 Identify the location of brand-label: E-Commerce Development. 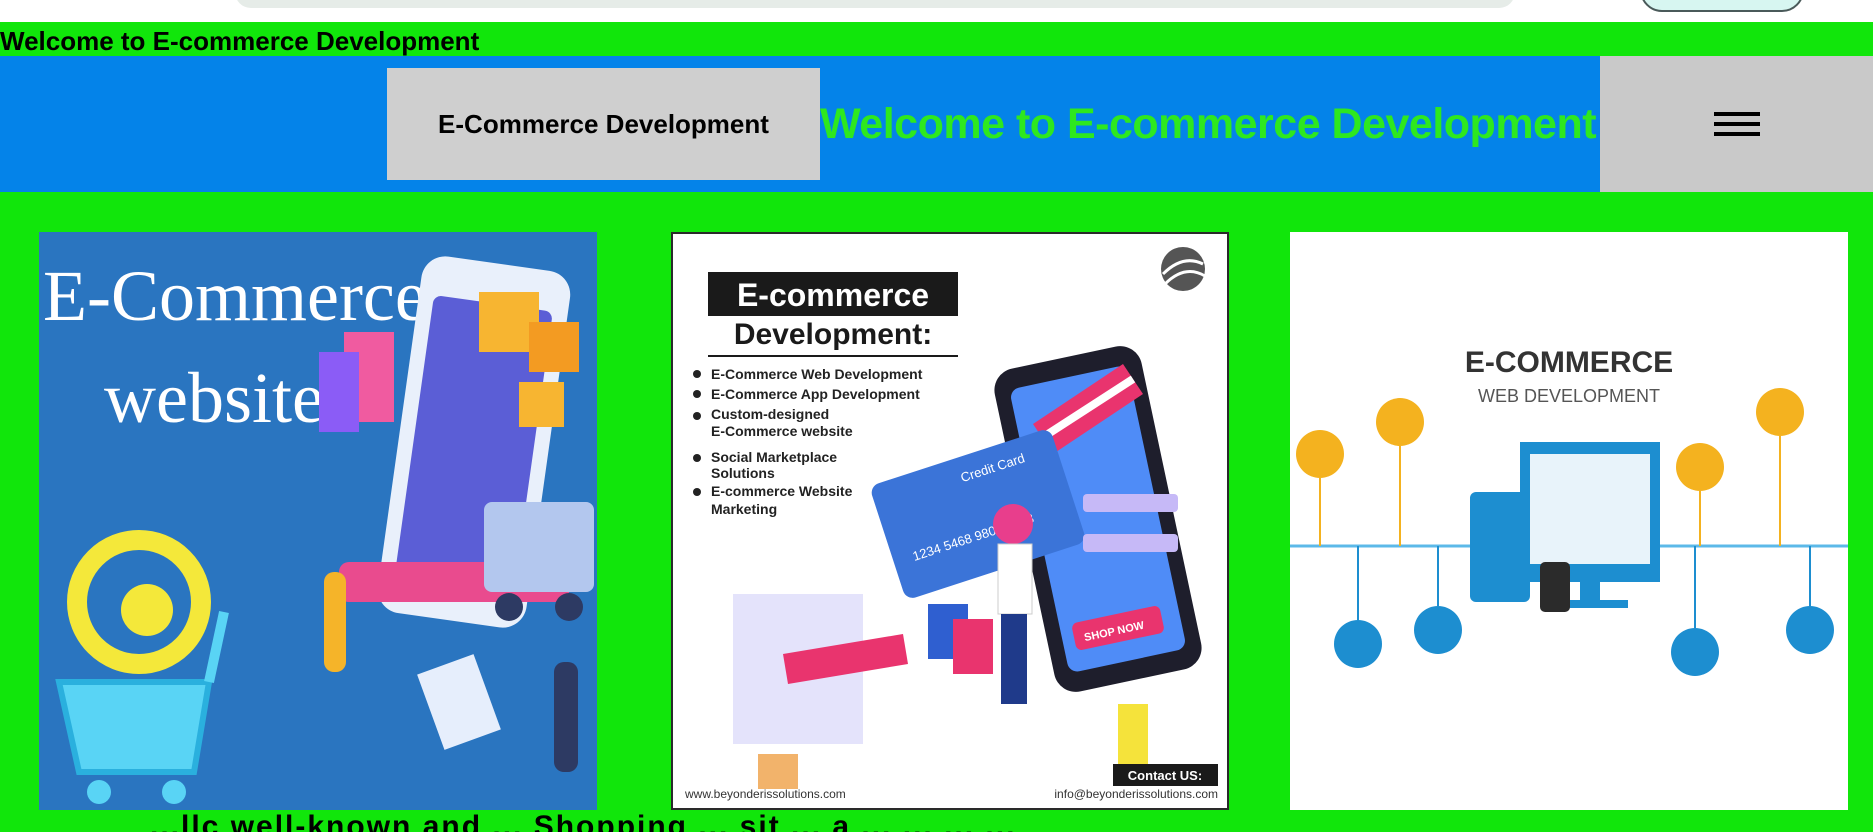
(603, 123).